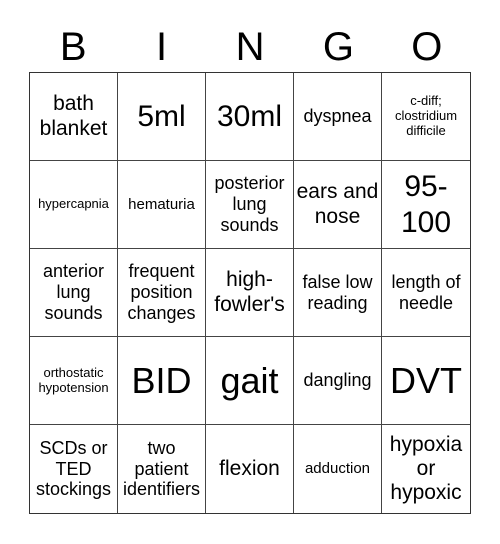 This screenshot has height=544, width=500. What do you see at coordinates (74, 293) in the screenshot?
I see `bingo-cell: anterior lung sounds` at bounding box center [74, 293].